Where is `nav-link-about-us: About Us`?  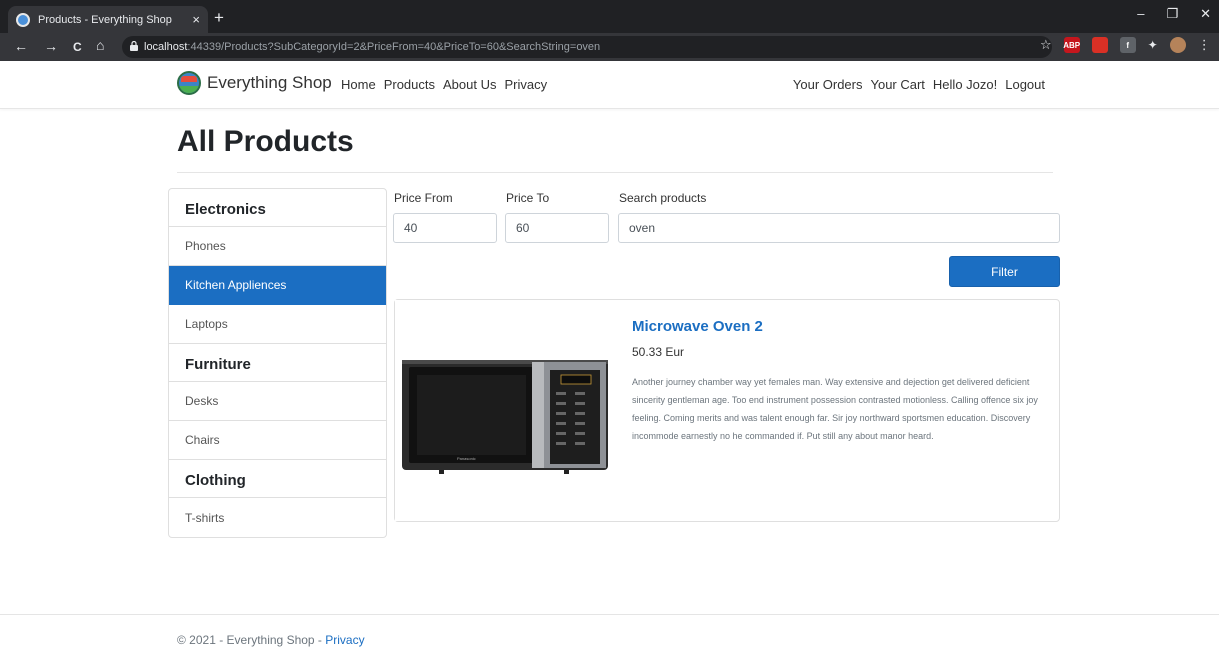
nav-link-about-us: About Us is located at coordinates (469, 84).